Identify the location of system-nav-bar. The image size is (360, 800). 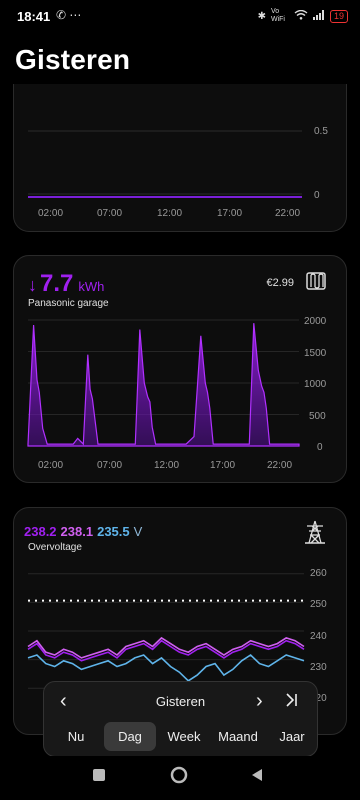
(180, 778).